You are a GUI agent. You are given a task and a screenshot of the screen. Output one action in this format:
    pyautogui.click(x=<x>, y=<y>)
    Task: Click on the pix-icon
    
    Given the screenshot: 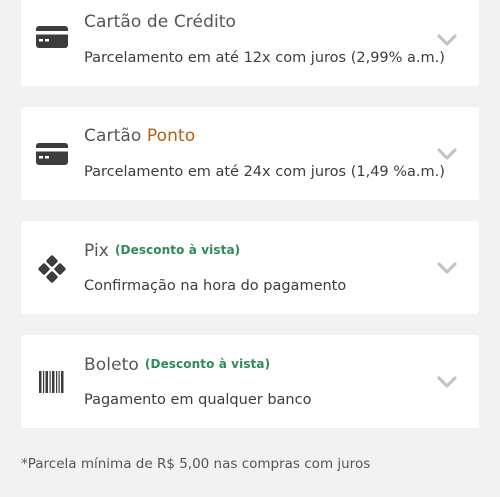 What is the action you would take?
    pyautogui.click(x=52, y=269)
    